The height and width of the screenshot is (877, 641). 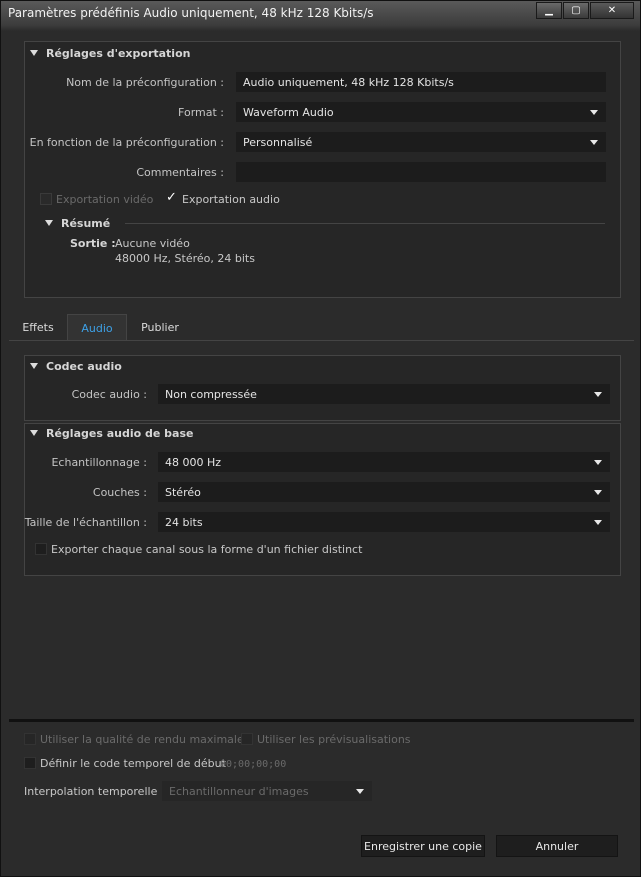 What do you see at coordinates (267, 791) in the screenshot?
I see `time-interpolation-dropdown: Echantillonneur d'images` at bounding box center [267, 791].